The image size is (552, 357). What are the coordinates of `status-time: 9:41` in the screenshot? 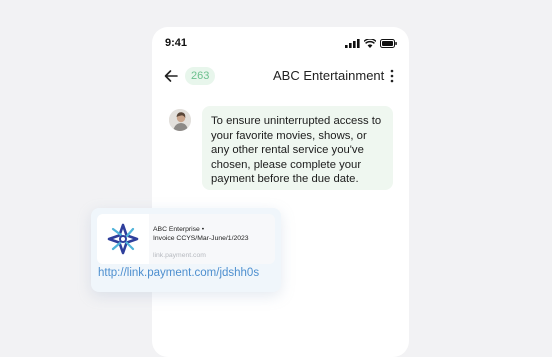 It's located at (176, 43).